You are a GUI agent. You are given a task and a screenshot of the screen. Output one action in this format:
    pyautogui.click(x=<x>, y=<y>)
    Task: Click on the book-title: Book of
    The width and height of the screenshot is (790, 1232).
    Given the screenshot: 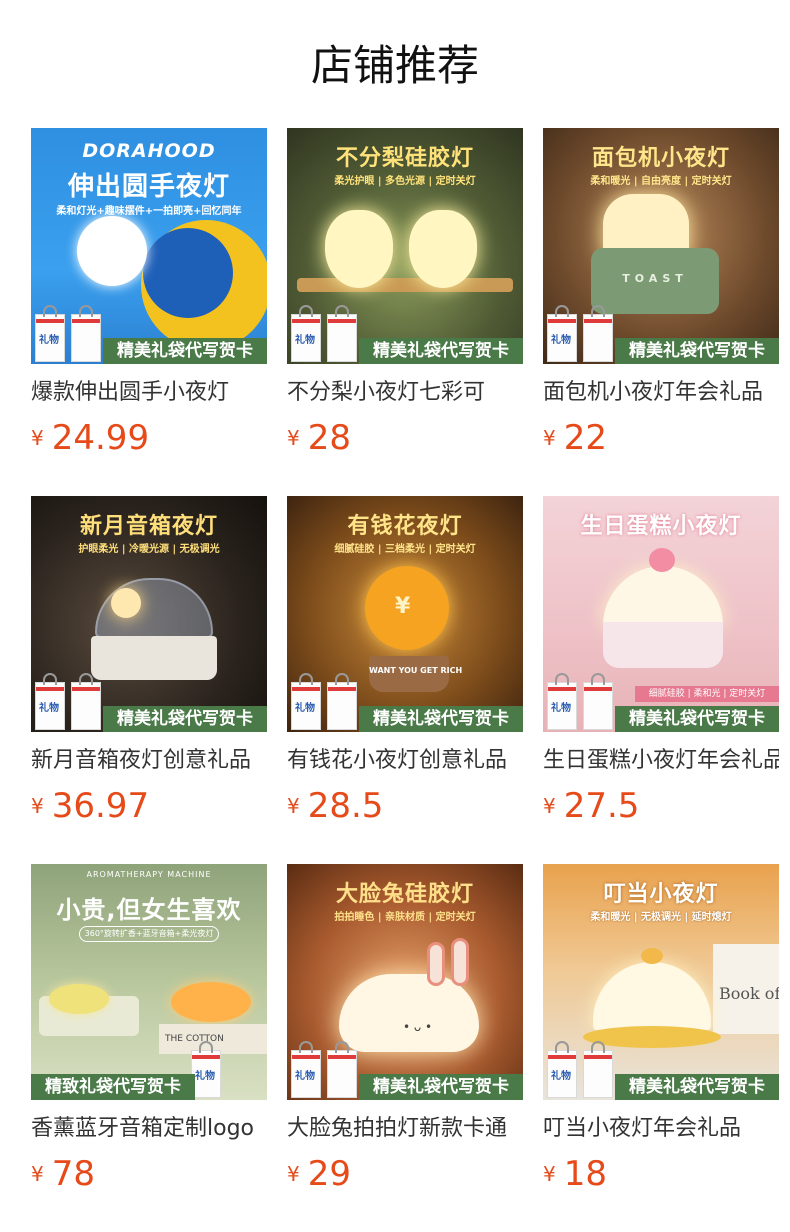 What is the action you would take?
    pyautogui.click(x=749, y=993)
    